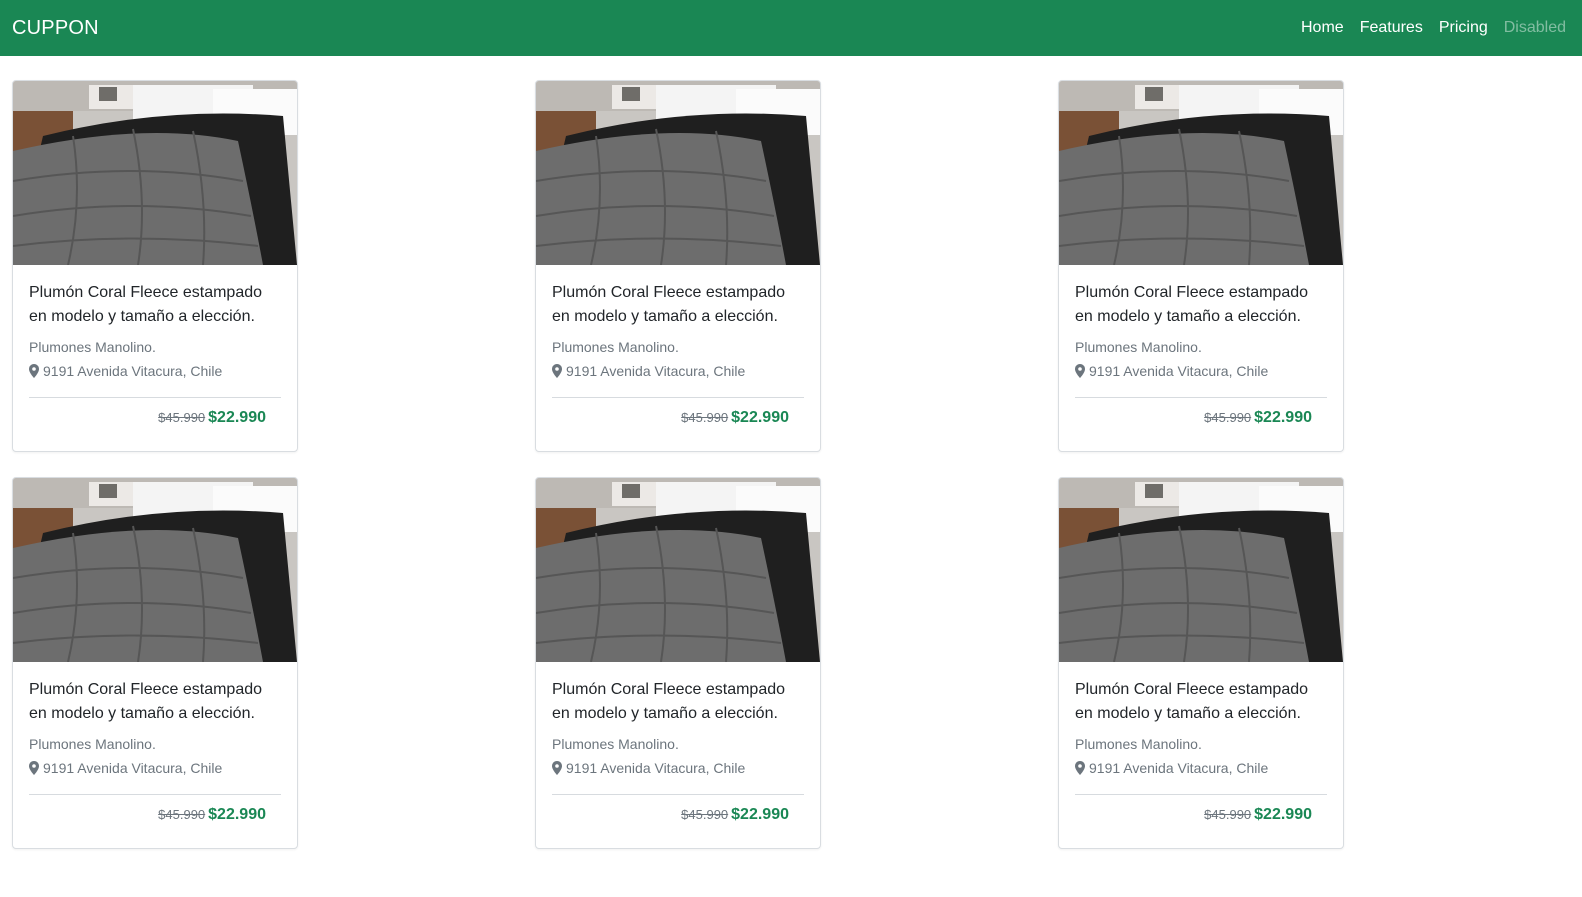  Describe the element at coordinates (1322, 28) in the screenshot. I see `nav-link-home: Home` at that location.